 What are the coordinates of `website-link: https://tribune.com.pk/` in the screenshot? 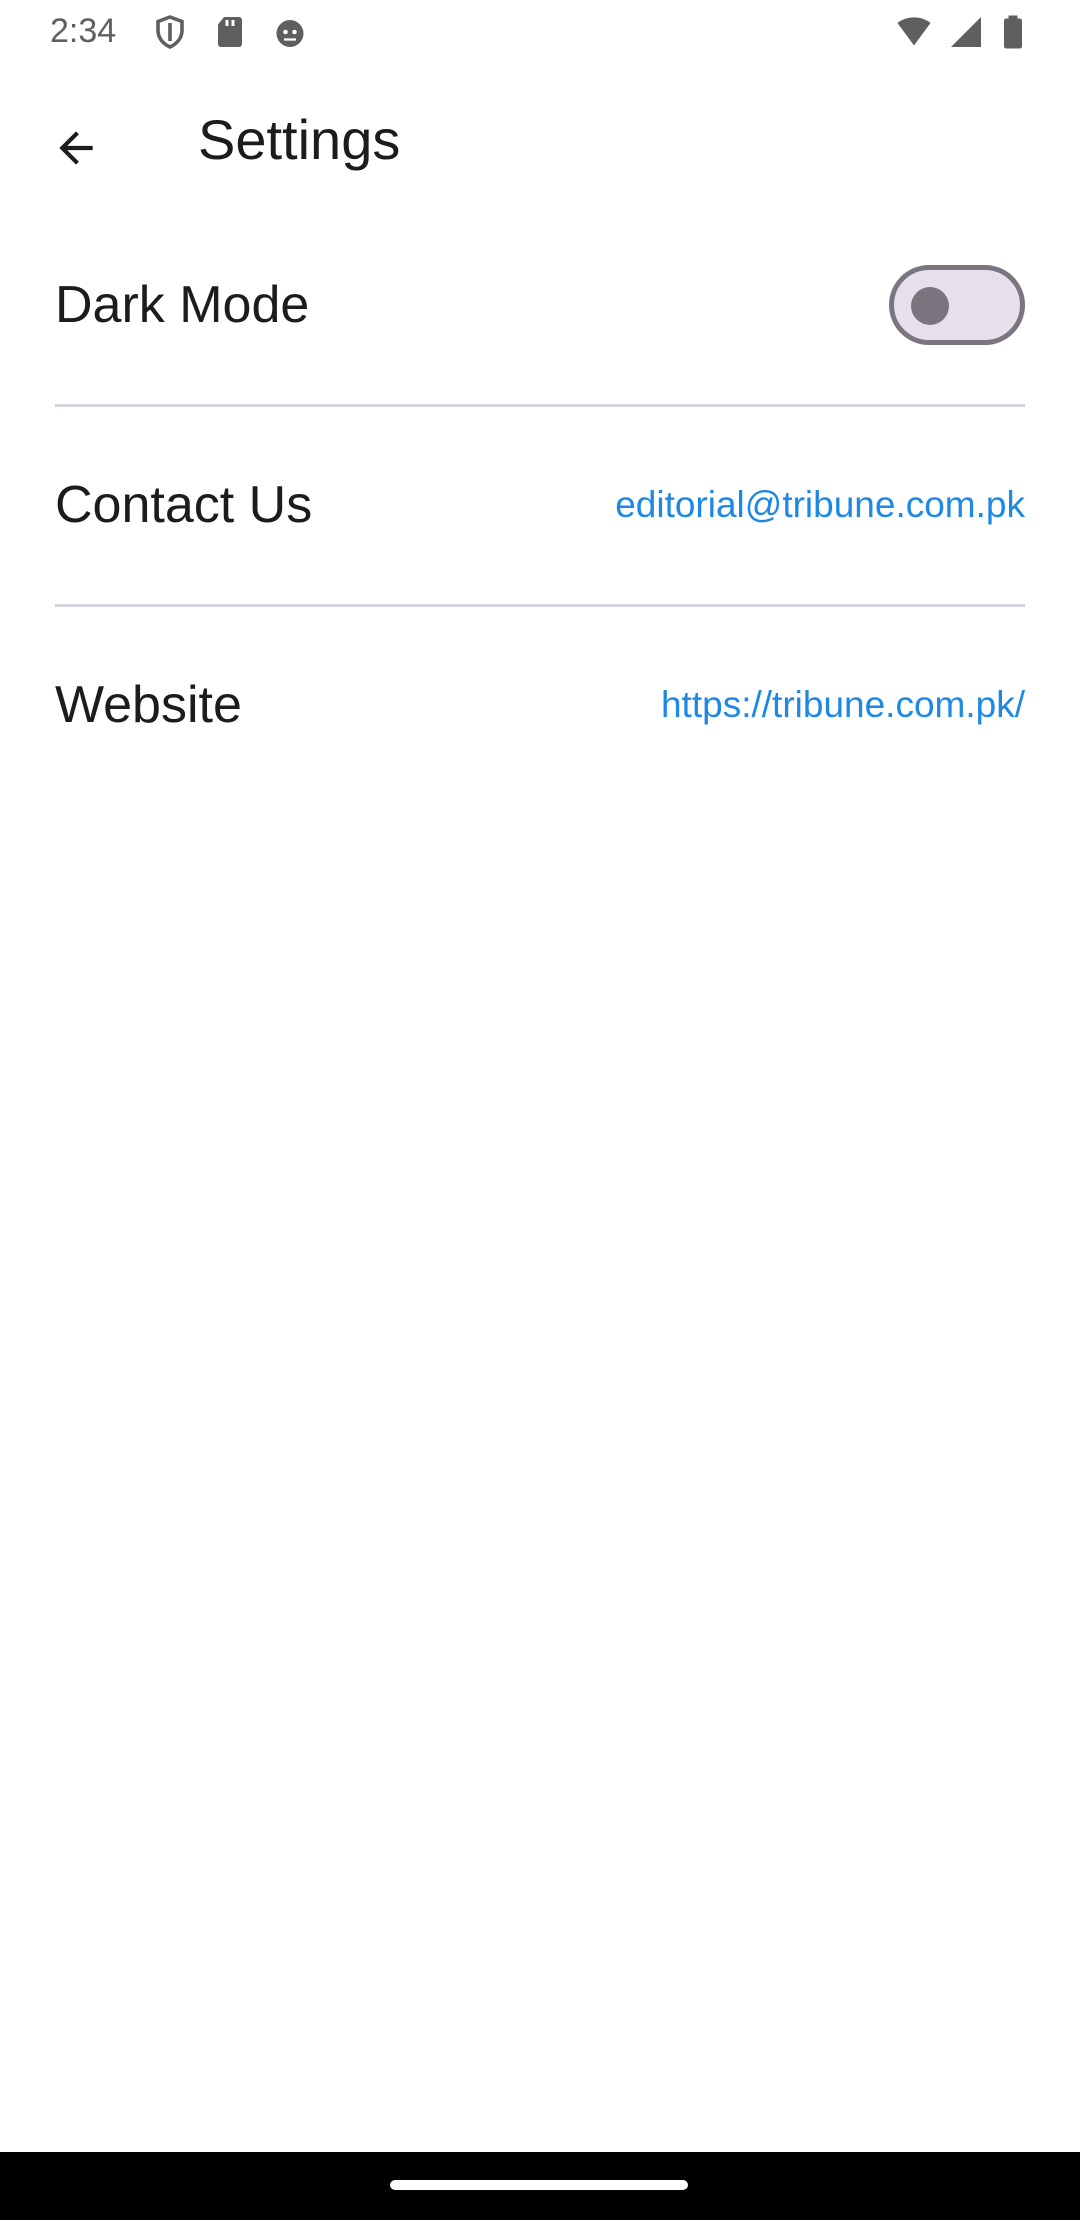 It's located at (843, 705).